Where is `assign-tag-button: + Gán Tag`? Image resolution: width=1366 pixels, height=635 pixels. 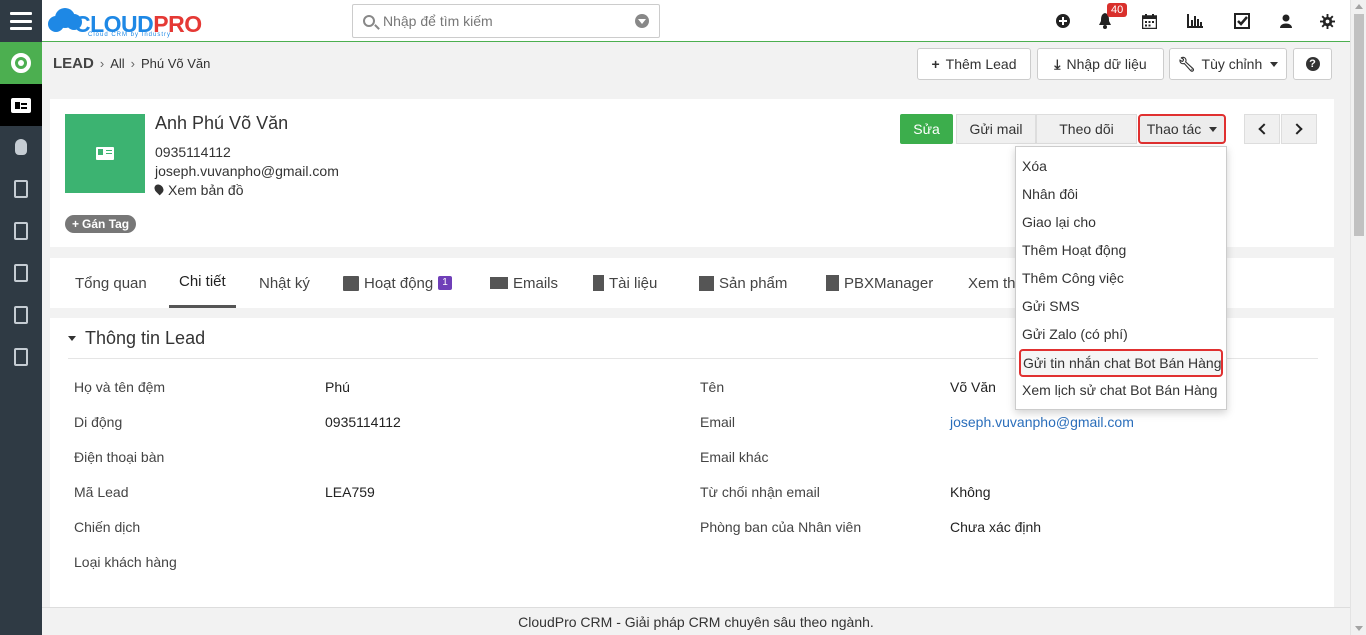
assign-tag-button: + Gán Tag is located at coordinates (101, 224).